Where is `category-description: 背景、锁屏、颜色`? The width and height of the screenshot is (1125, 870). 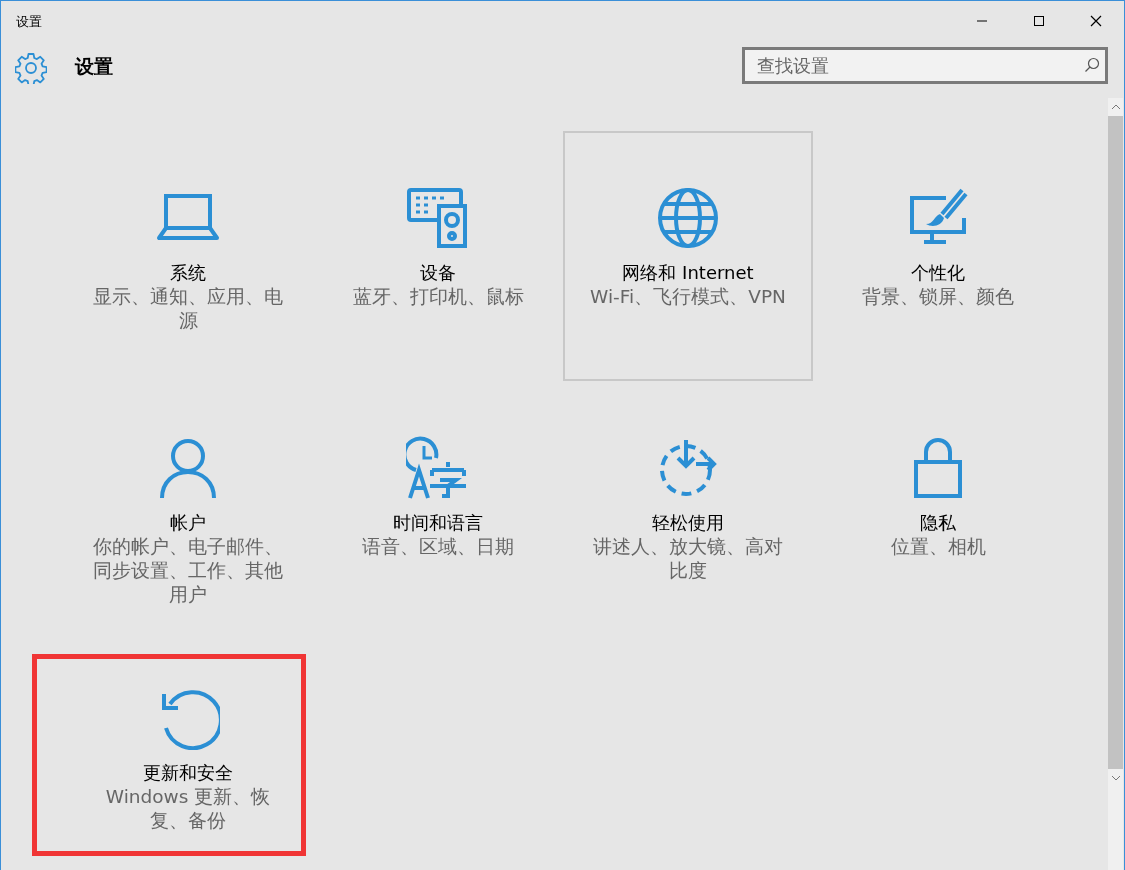
category-description: 背景、锁屏、颜色 is located at coordinates (938, 297).